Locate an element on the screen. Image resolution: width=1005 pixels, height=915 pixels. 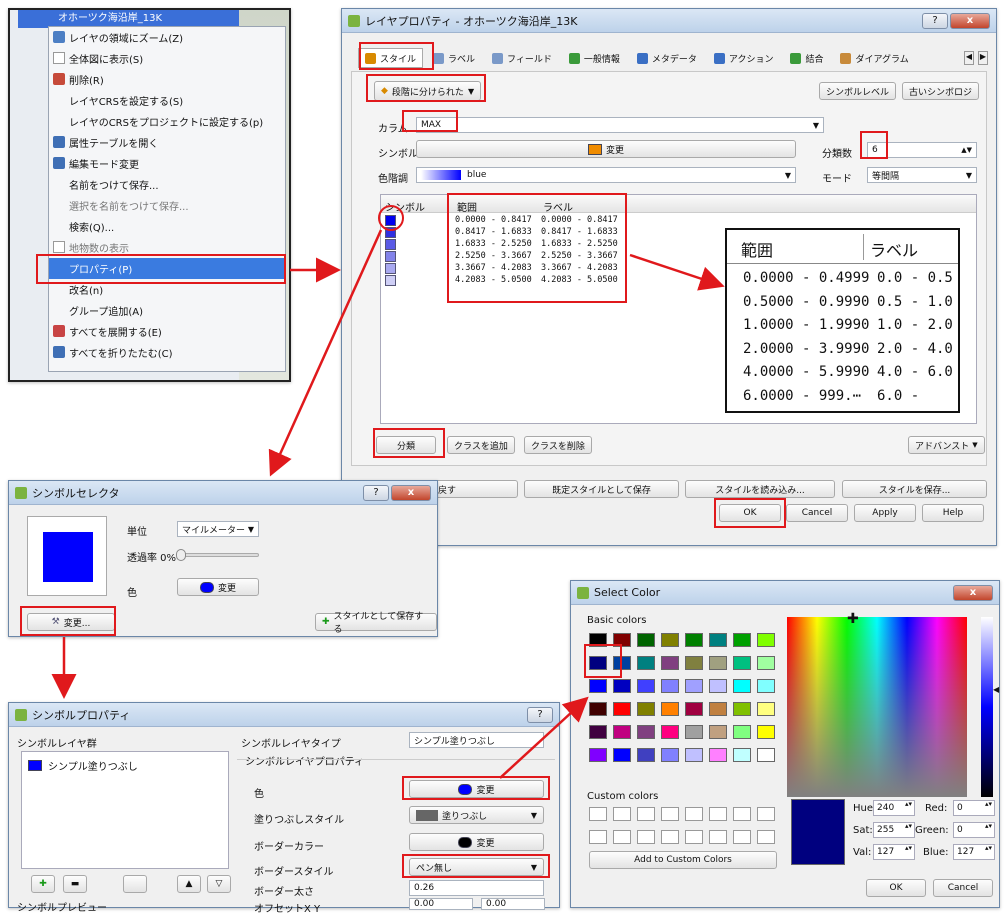
column-select: MAX ▼ is located at coordinates (620, 125).